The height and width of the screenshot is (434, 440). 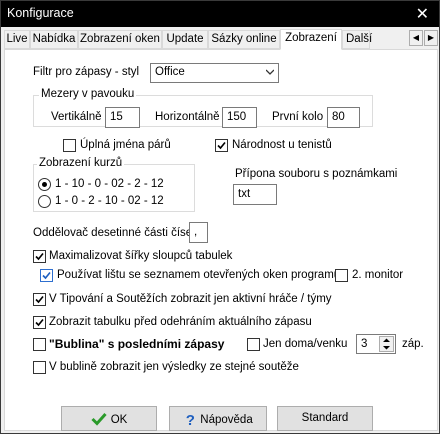 I want to click on tab-zobrazeni: Zobrazení, so click(x=311, y=39).